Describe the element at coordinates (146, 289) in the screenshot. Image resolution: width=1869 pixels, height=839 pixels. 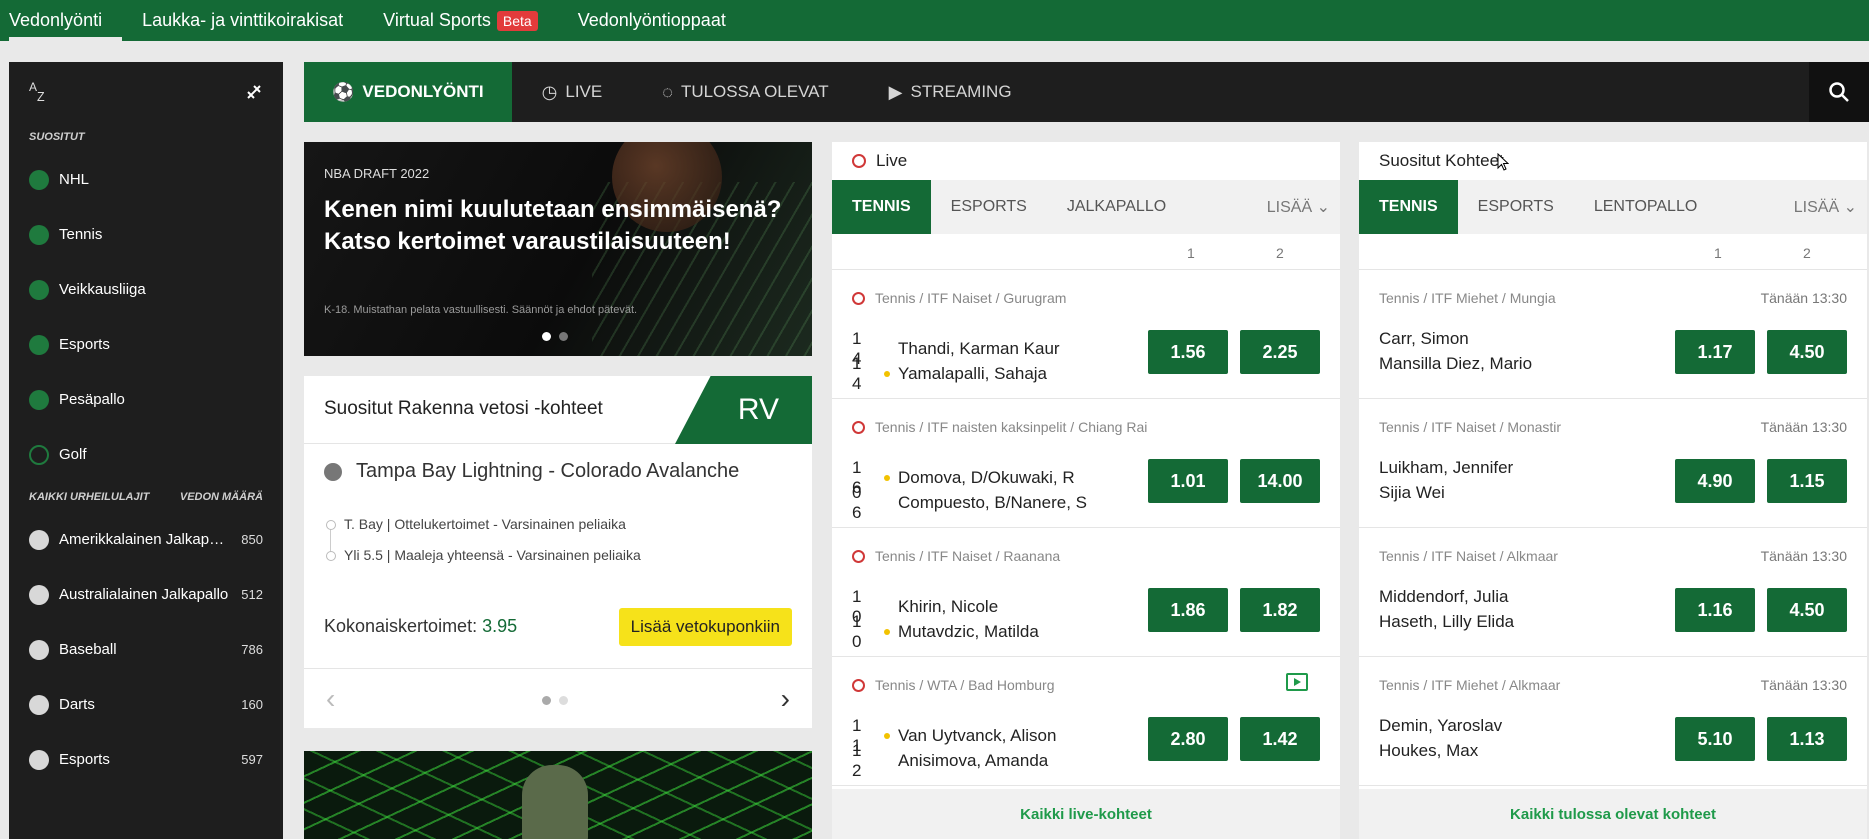
I see `sidebar-item-veikkausliiga: Veikkausliiga` at that location.